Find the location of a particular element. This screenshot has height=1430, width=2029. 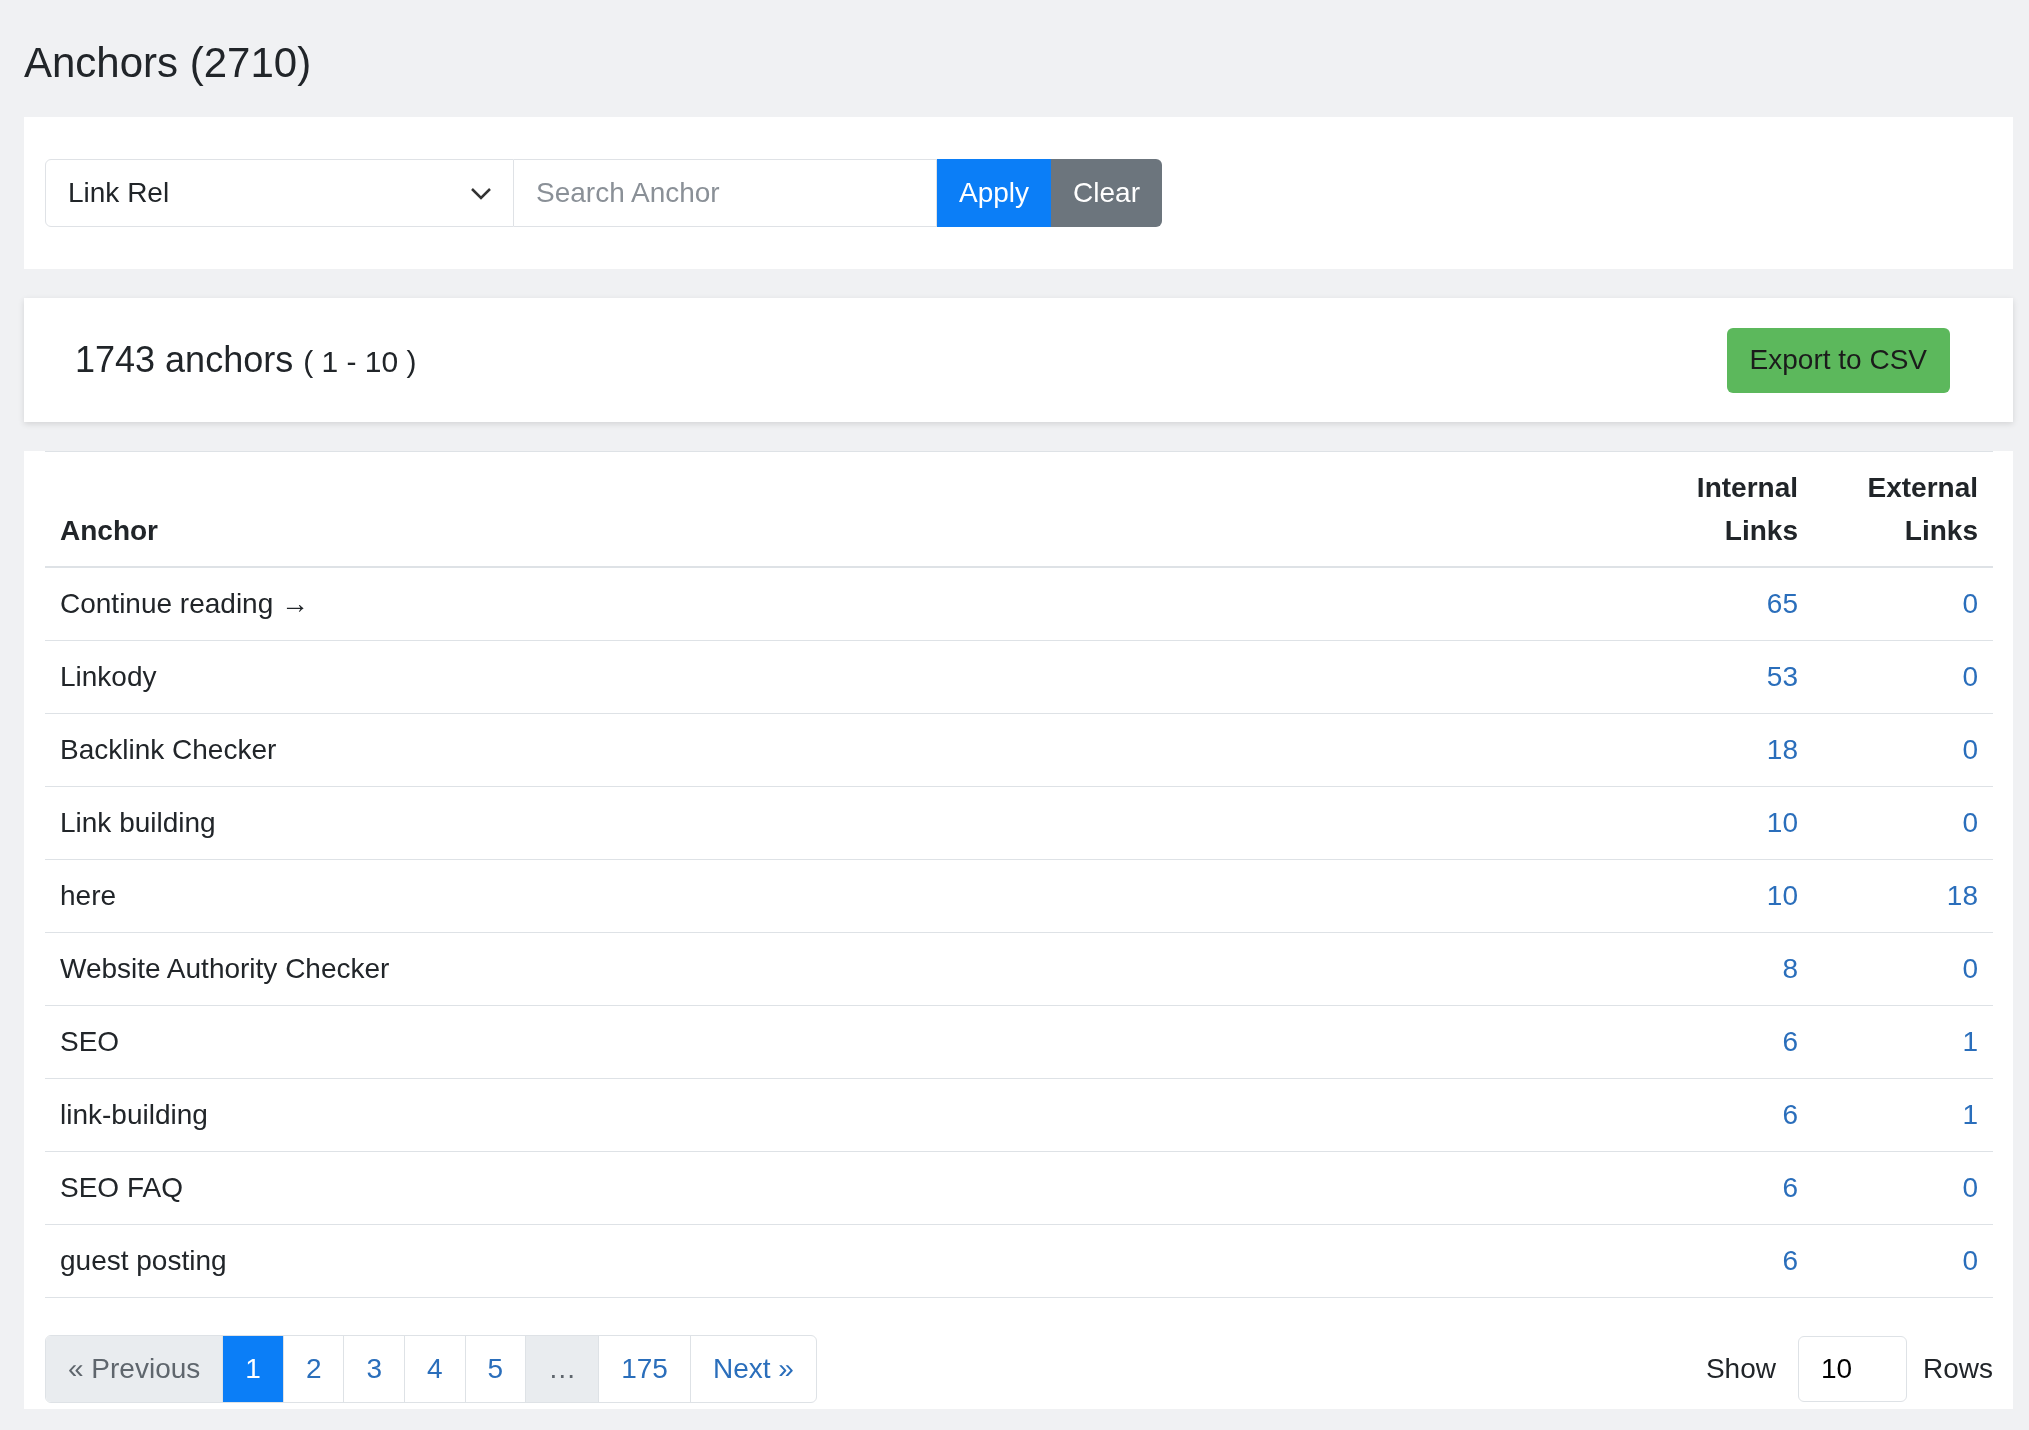

search-field: Search Anchor is located at coordinates (725, 193).